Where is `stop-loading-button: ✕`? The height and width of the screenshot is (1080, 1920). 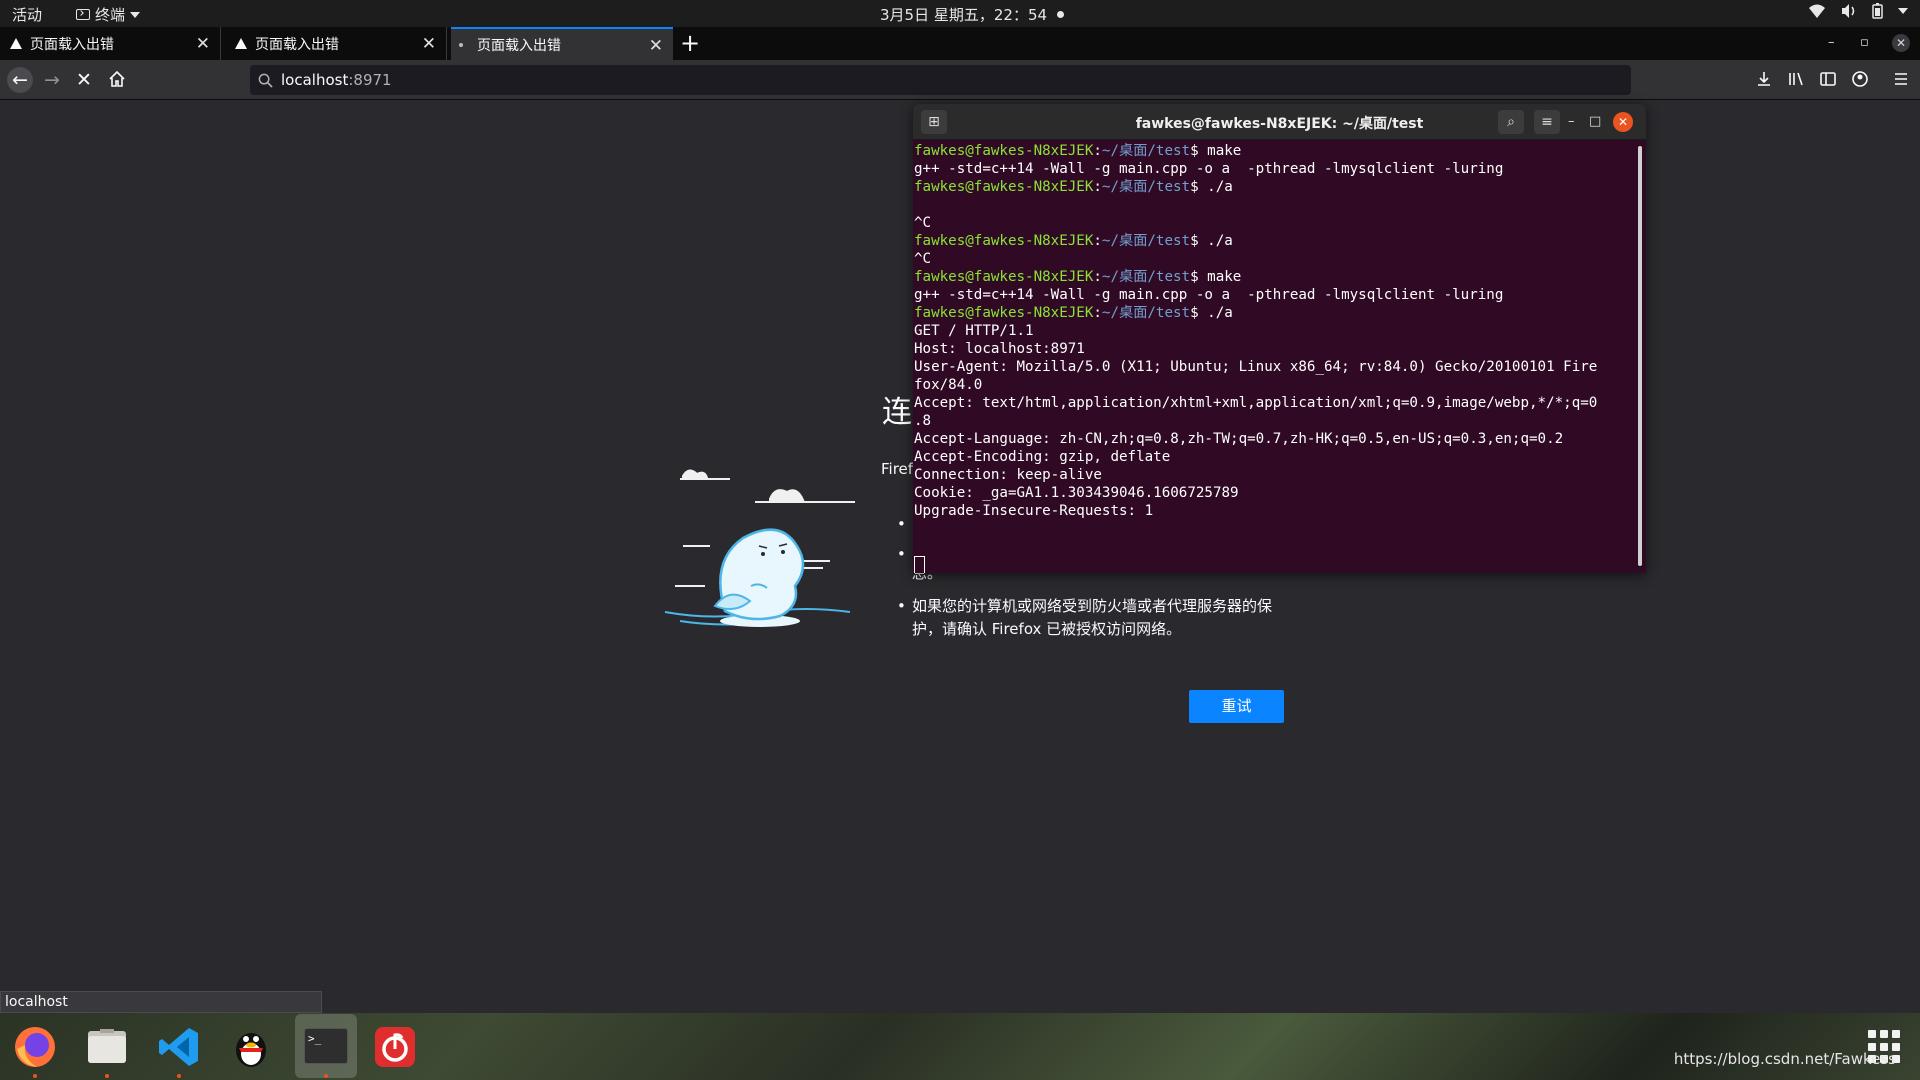 stop-loading-button: ✕ is located at coordinates (84, 80).